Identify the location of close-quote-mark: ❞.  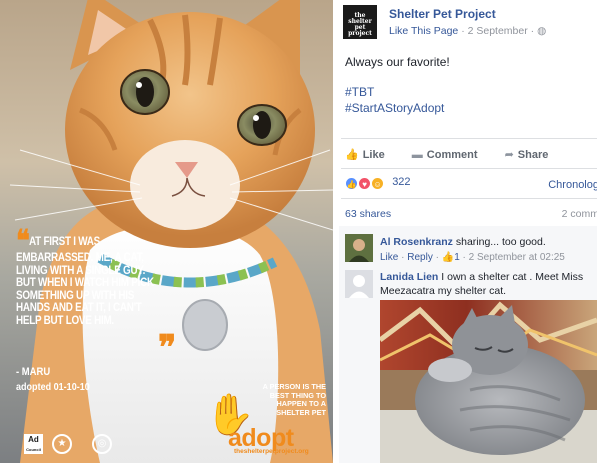
(167, 348).